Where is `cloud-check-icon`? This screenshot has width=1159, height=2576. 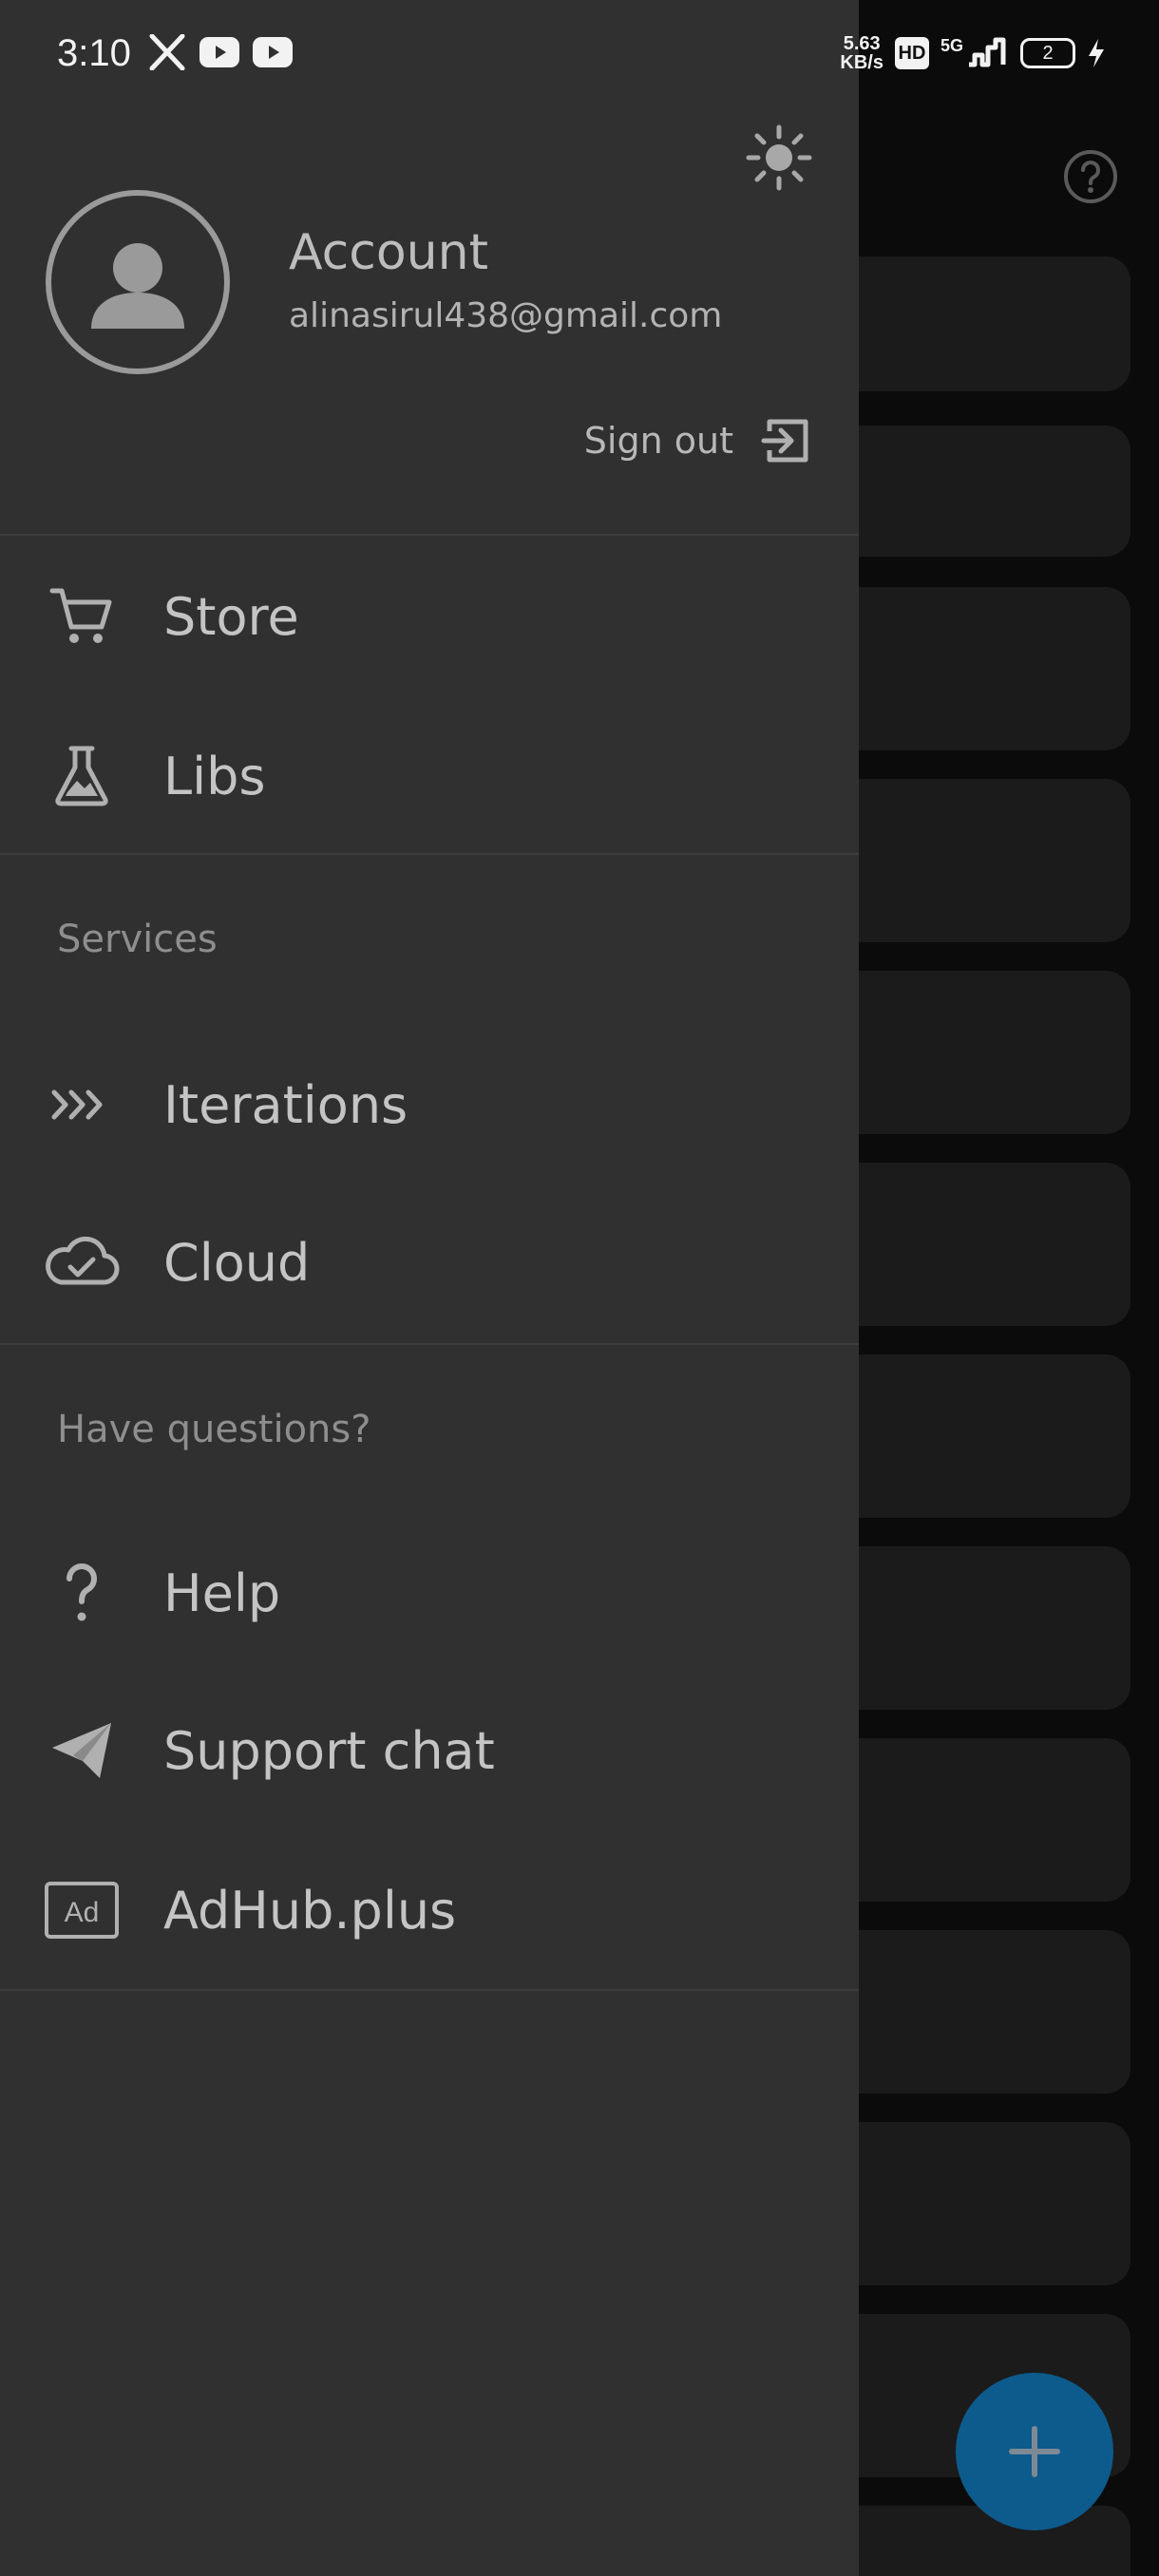 cloud-check-icon is located at coordinates (83, 1260).